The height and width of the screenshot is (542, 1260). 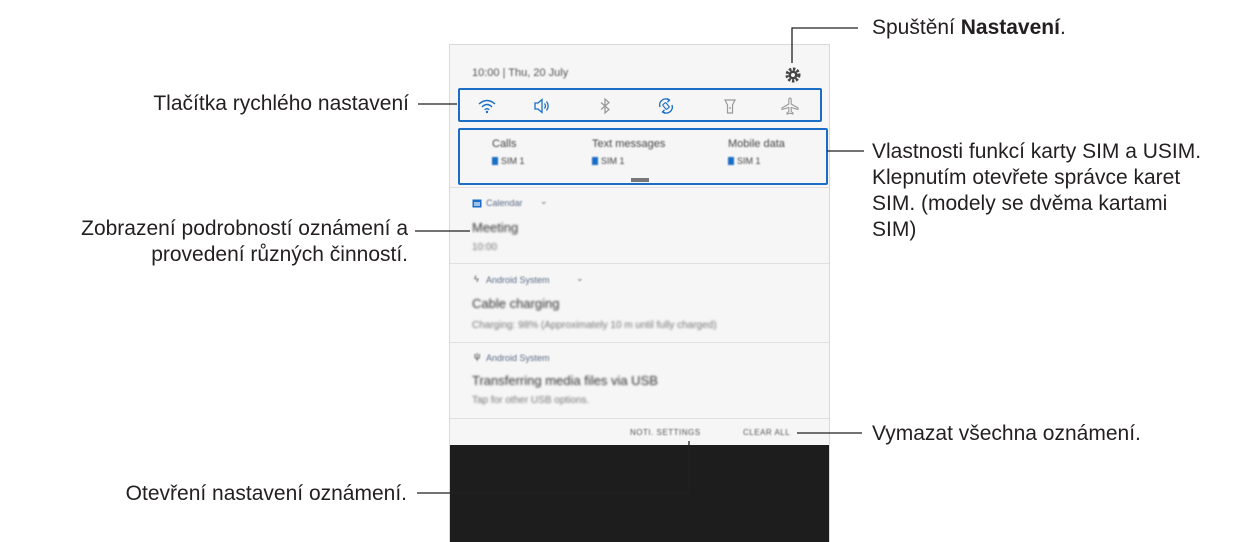 What do you see at coordinates (279, 254) in the screenshot?
I see `callout-details-line2: provedení různých činností.` at bounding box center [279, 254].